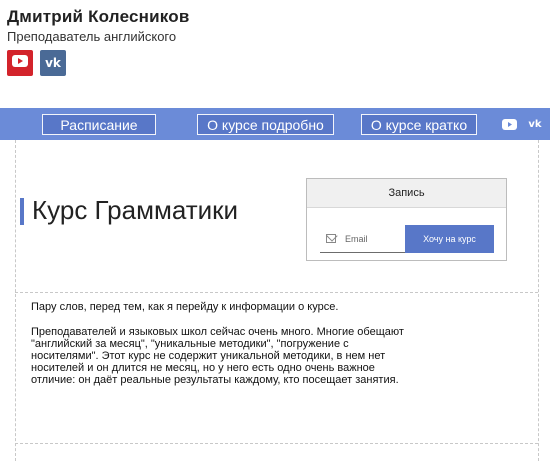  I want to click on author-role: Преподаватель английского, so click(92, 36).